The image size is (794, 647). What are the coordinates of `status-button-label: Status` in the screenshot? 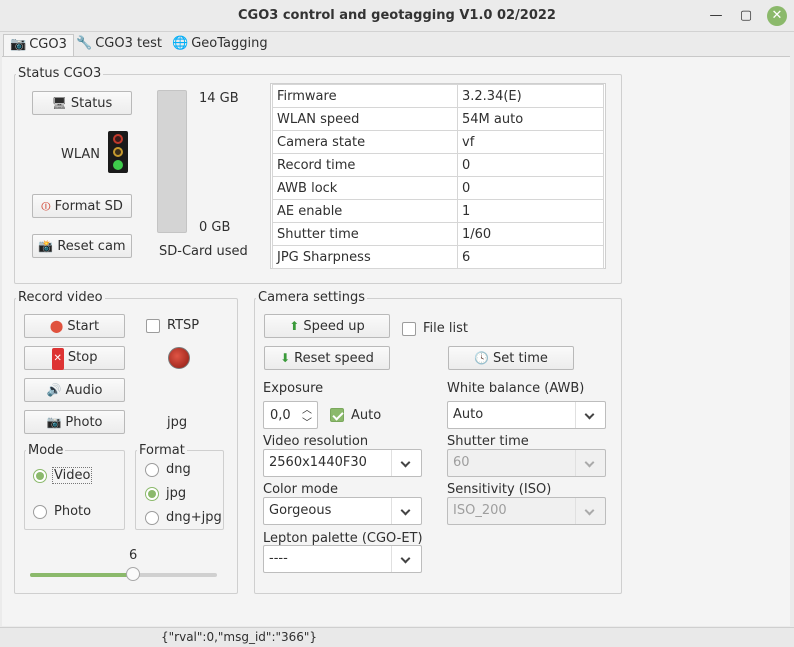 It's located at (91, 103).